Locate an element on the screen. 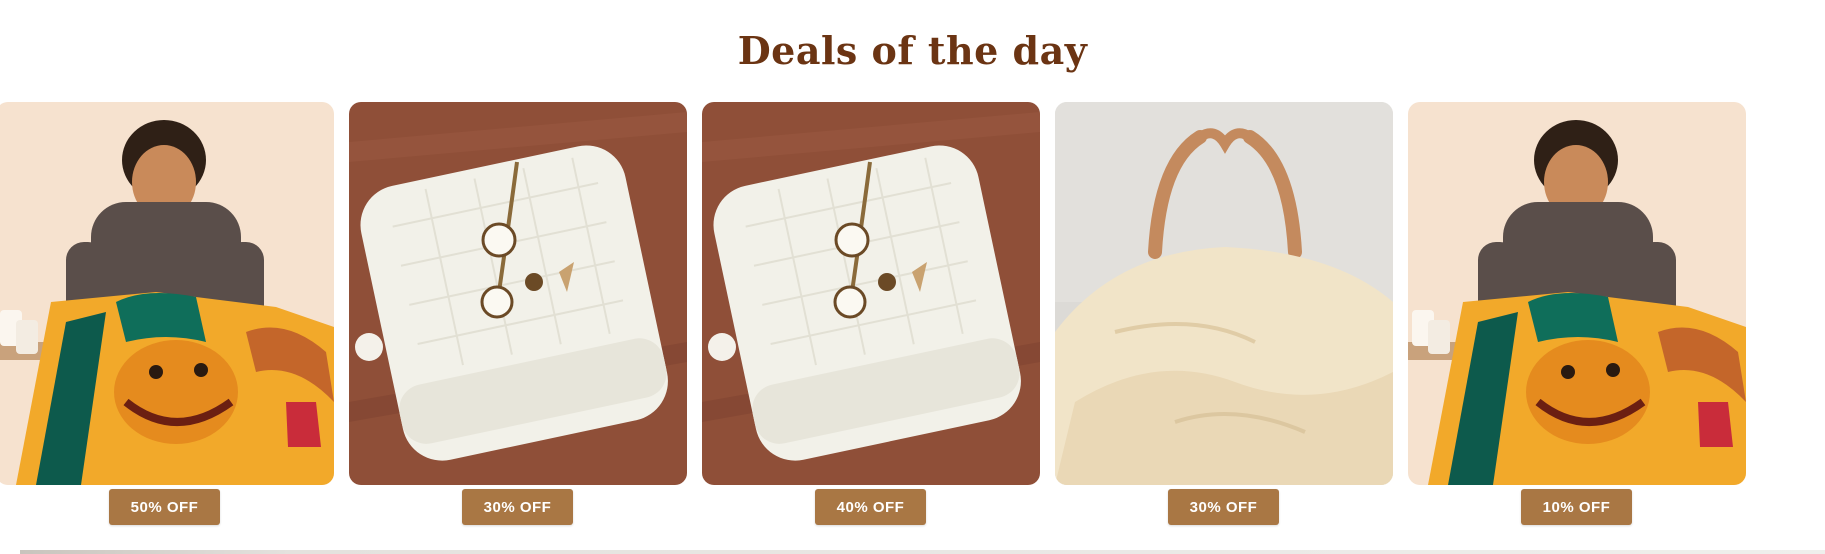  discount-badge: 10% OFF is located at coordinates (1576, 507).